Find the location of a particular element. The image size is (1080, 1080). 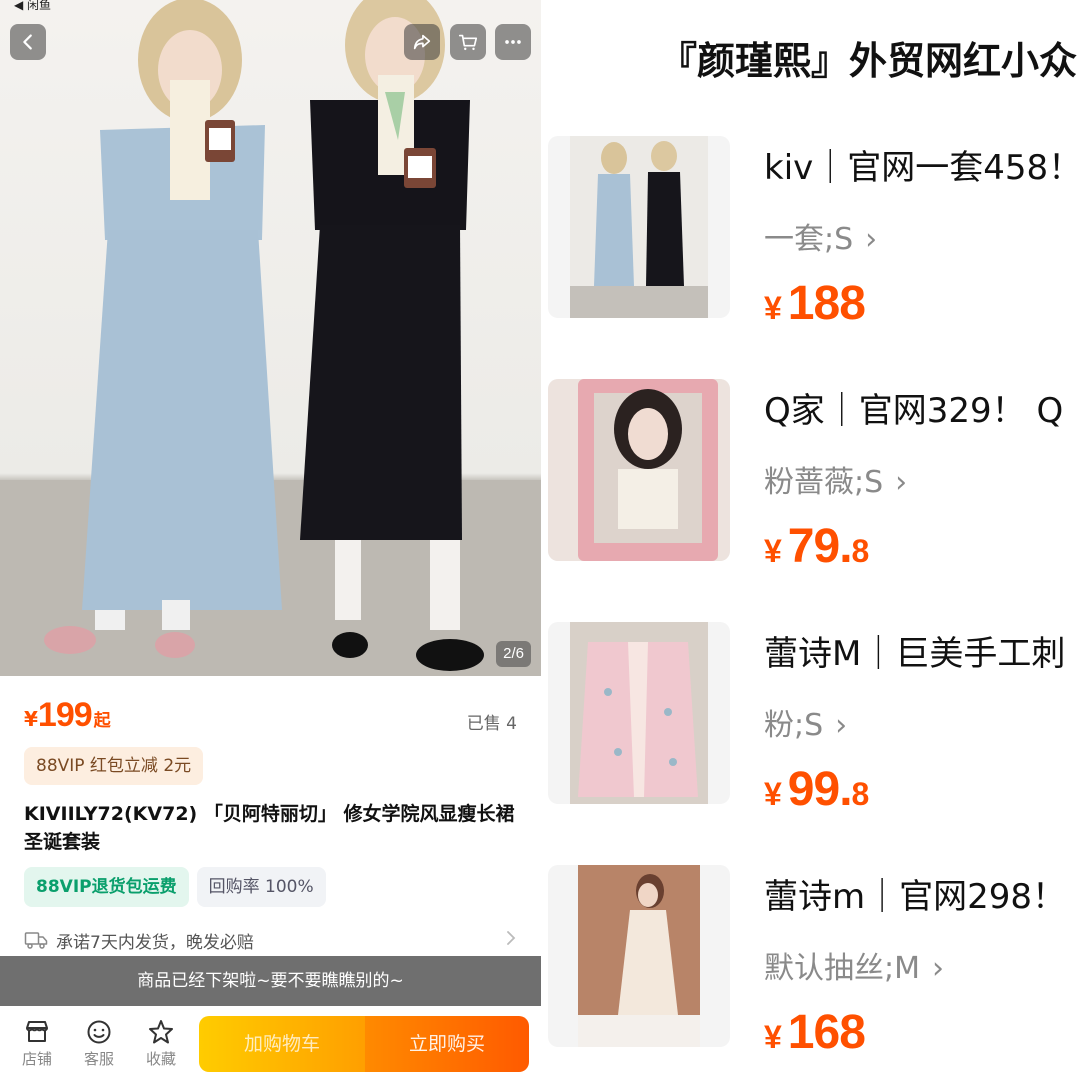

item-name: 蕾诗M｜巨美手工刺 is located at coordinates (915, 654).